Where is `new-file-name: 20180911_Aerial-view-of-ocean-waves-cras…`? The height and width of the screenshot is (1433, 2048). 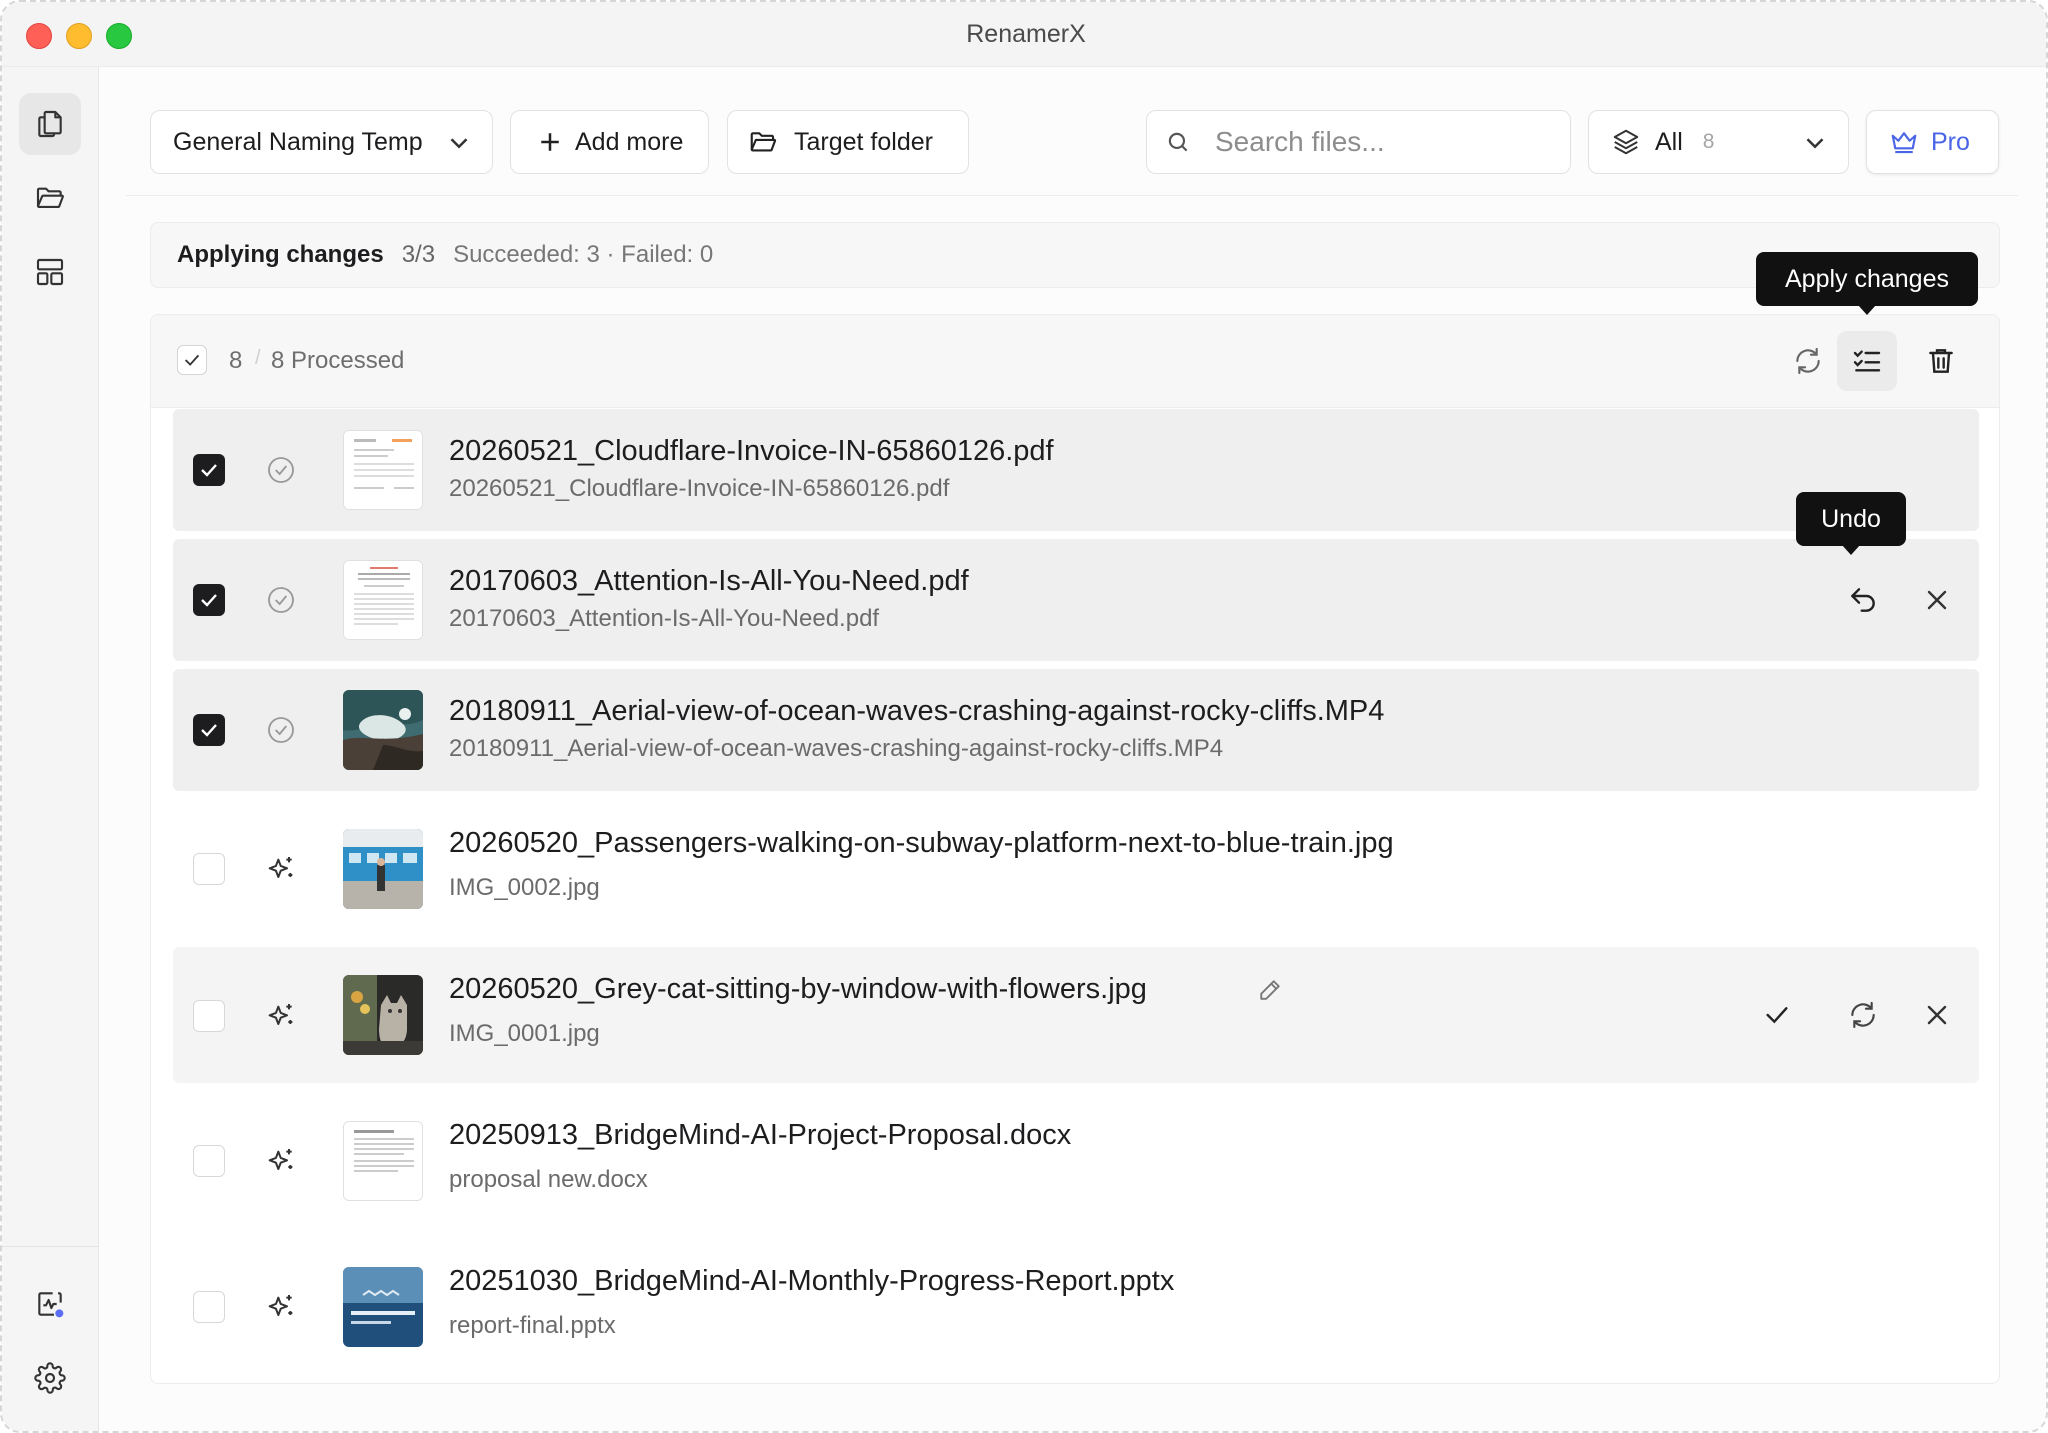 new-file-name: 20180911_Aerial-view-of-ocean-waves-cras… is located at coordinates (917, 711).